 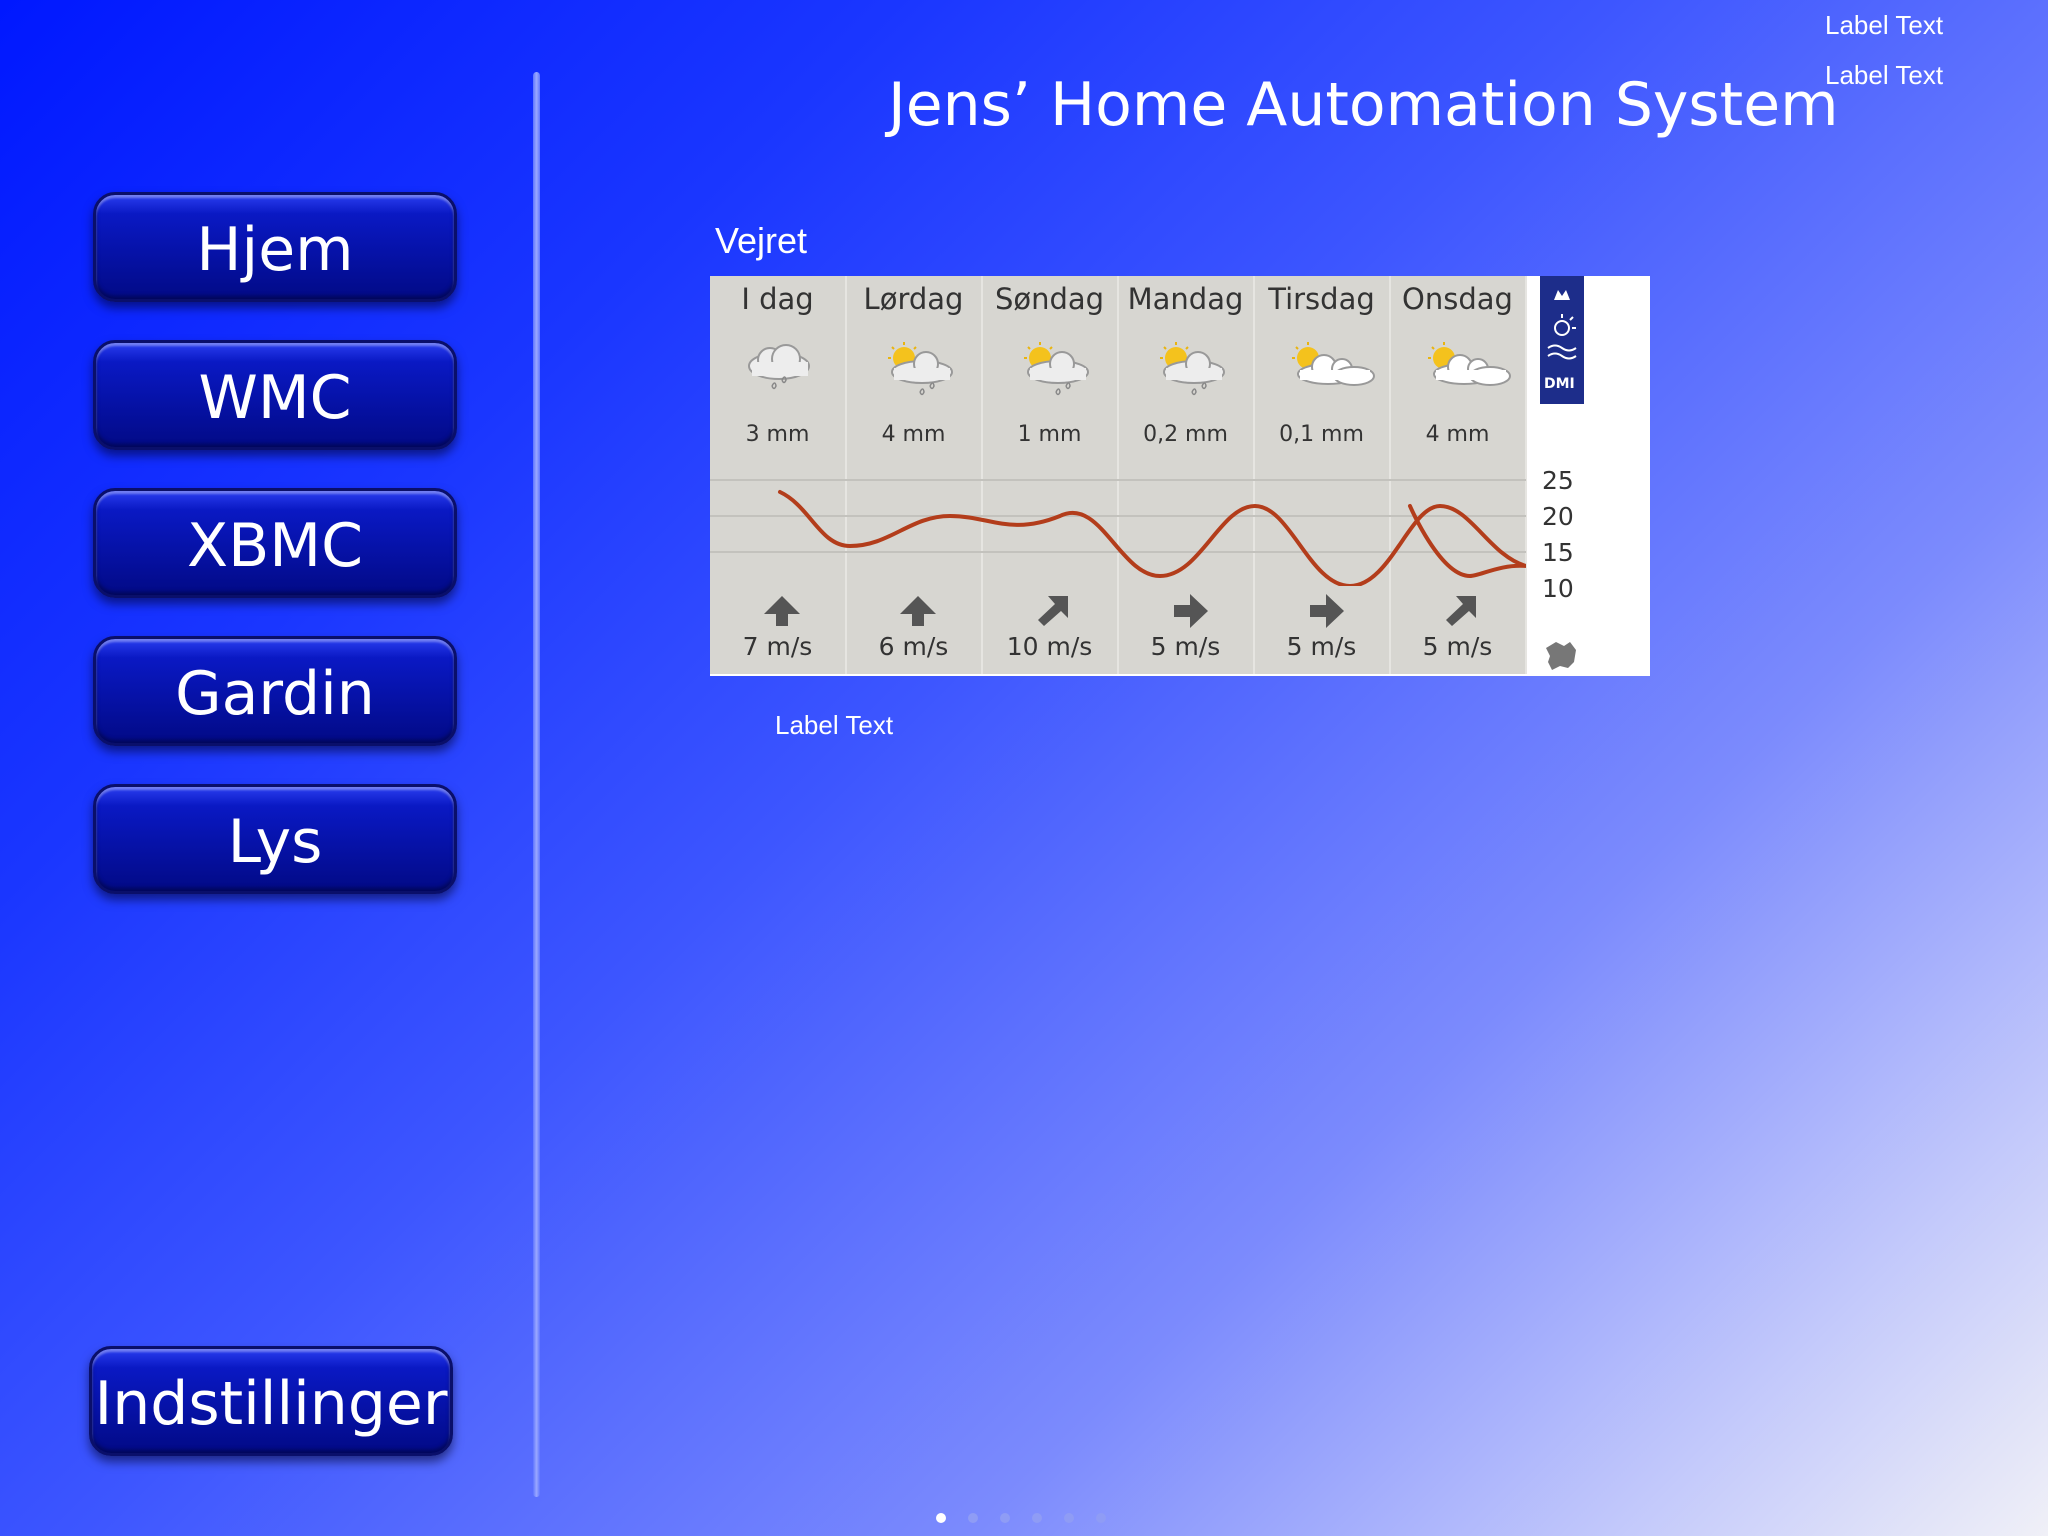 What do you see at coordinates (1884, 25) in the screenshot?
I see `top-label-1: Label Text` at bounding box center [1884, 25].